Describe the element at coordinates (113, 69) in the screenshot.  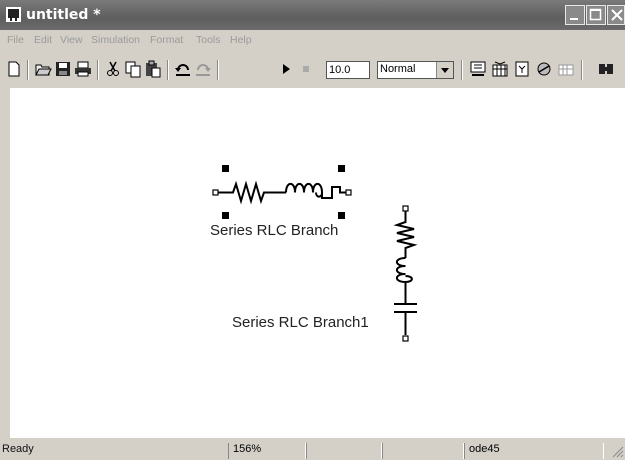
I see `cut-icon` at that location.